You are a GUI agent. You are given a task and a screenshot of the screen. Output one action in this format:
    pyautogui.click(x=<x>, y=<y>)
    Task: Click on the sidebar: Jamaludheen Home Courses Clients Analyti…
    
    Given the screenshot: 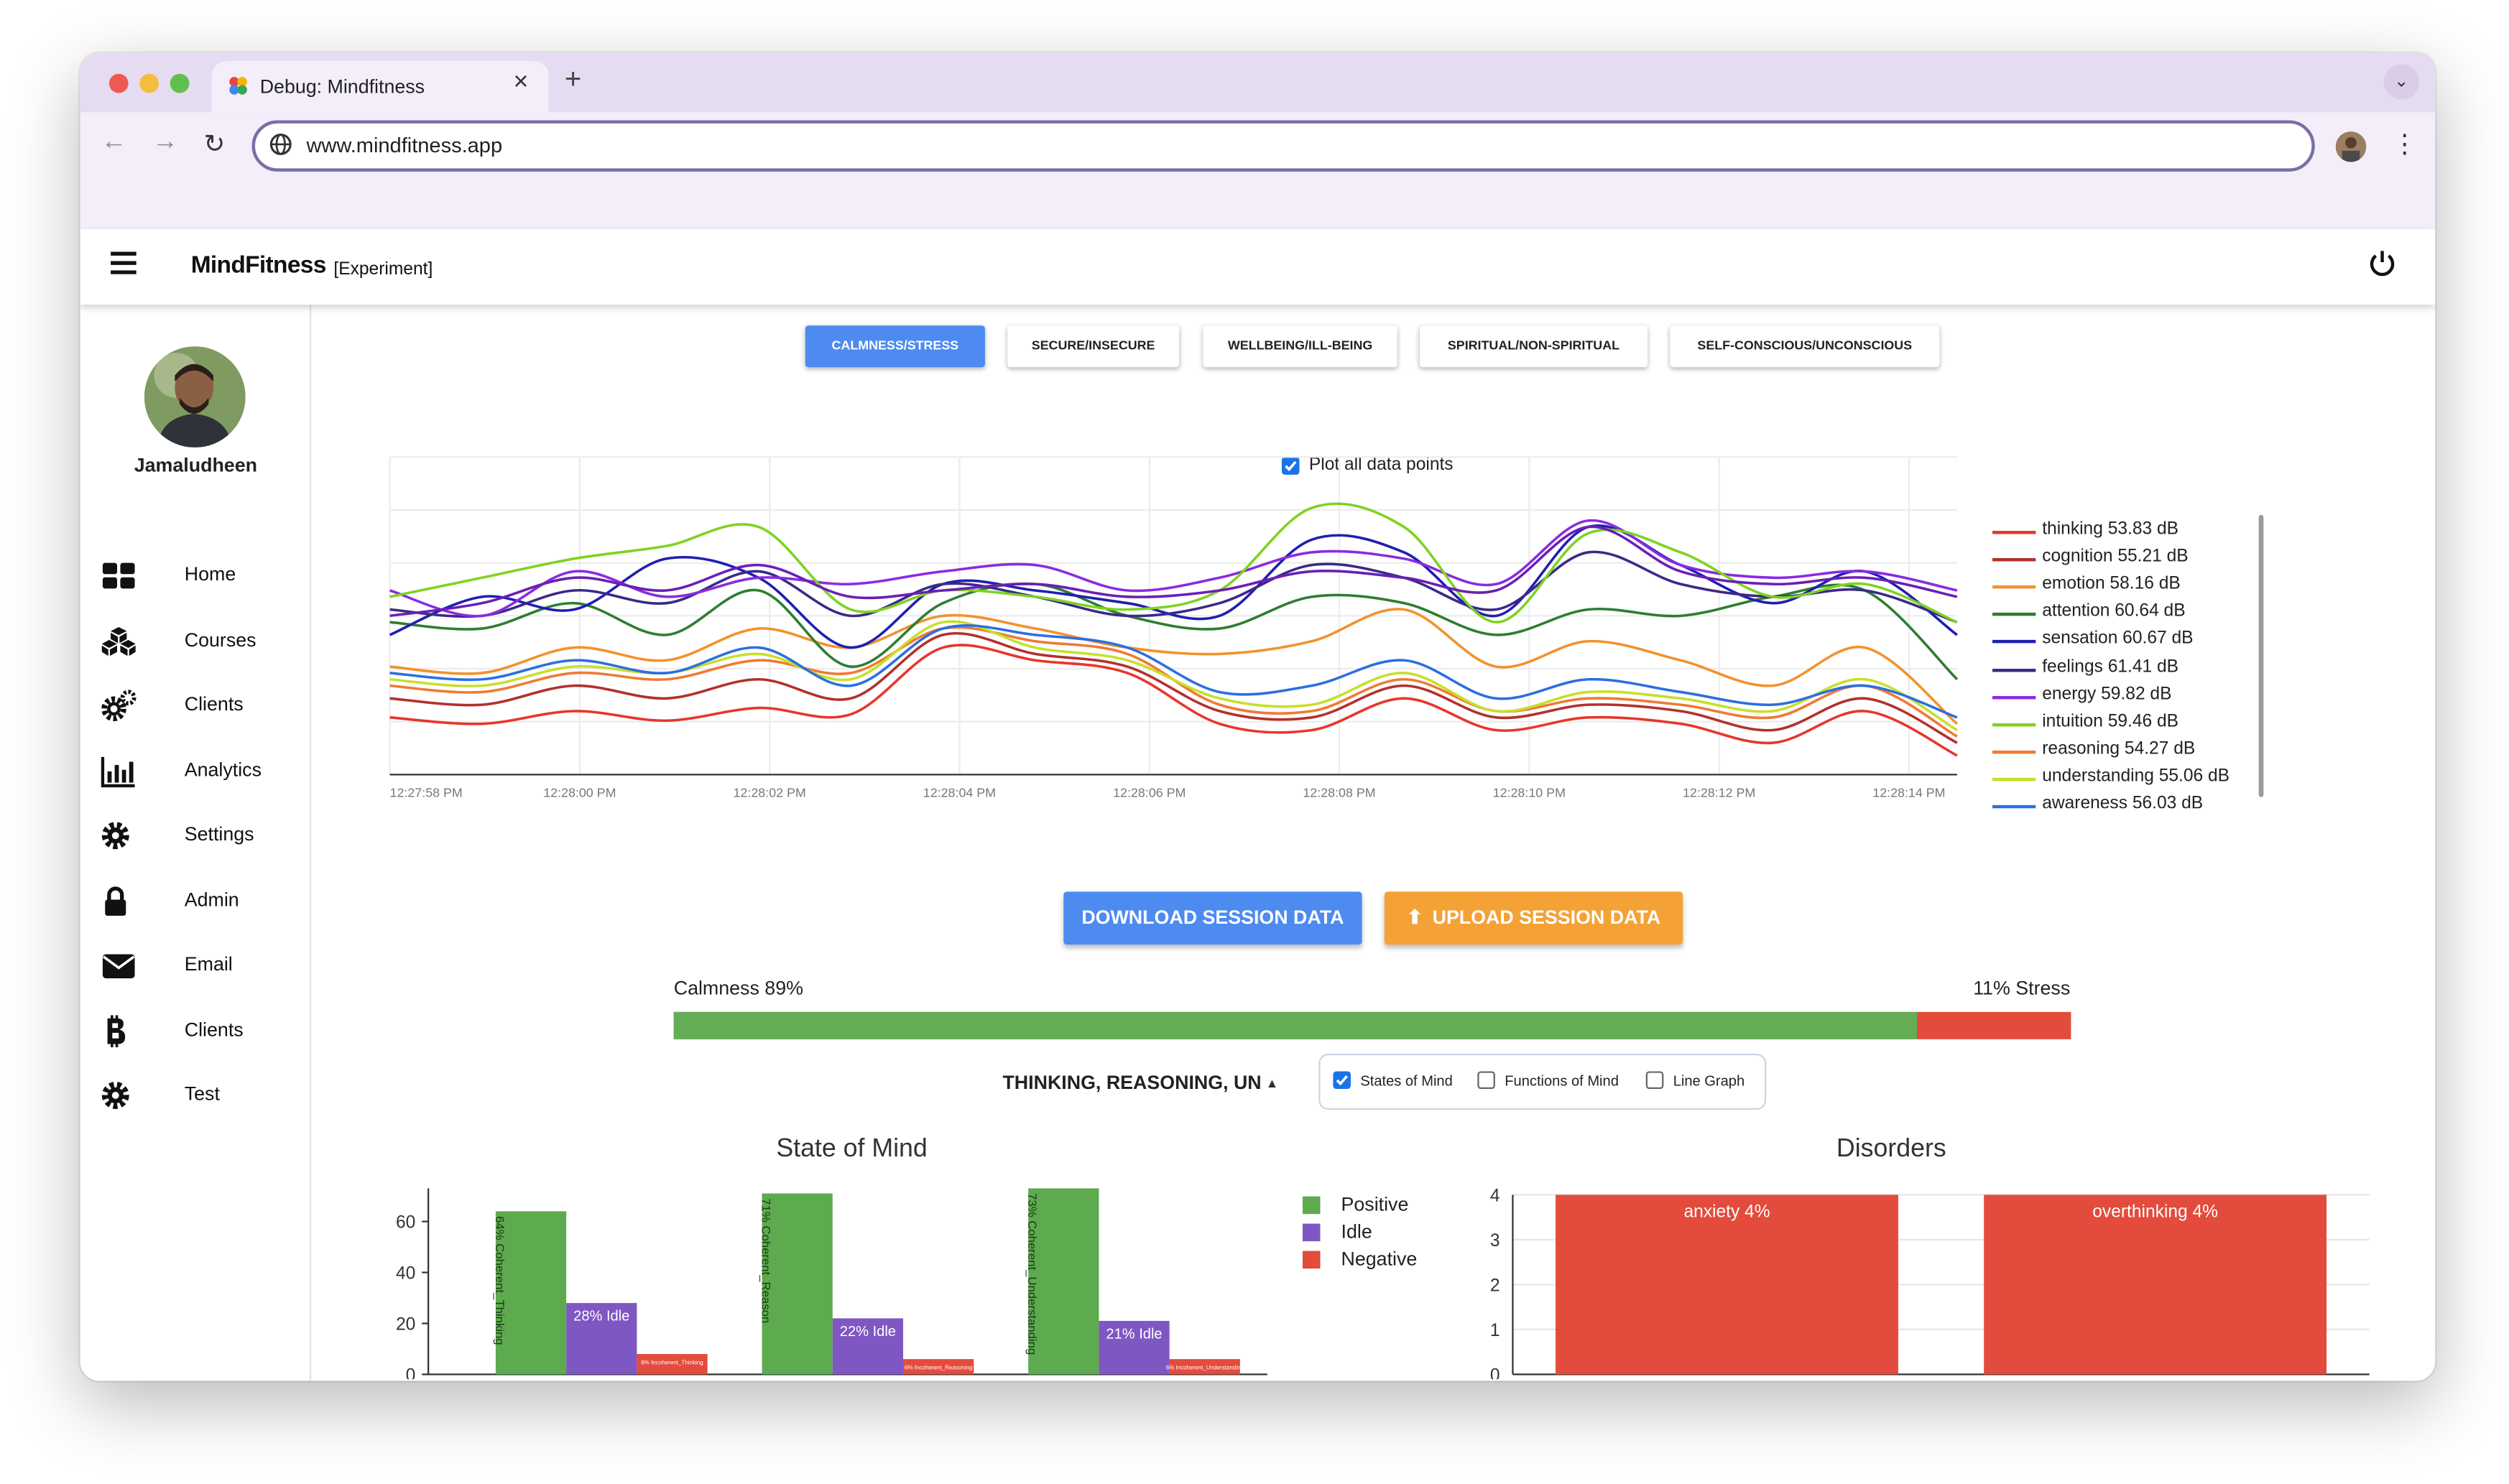 What is the action you would take?
    pyautogui.click(x=196, y=843)
    